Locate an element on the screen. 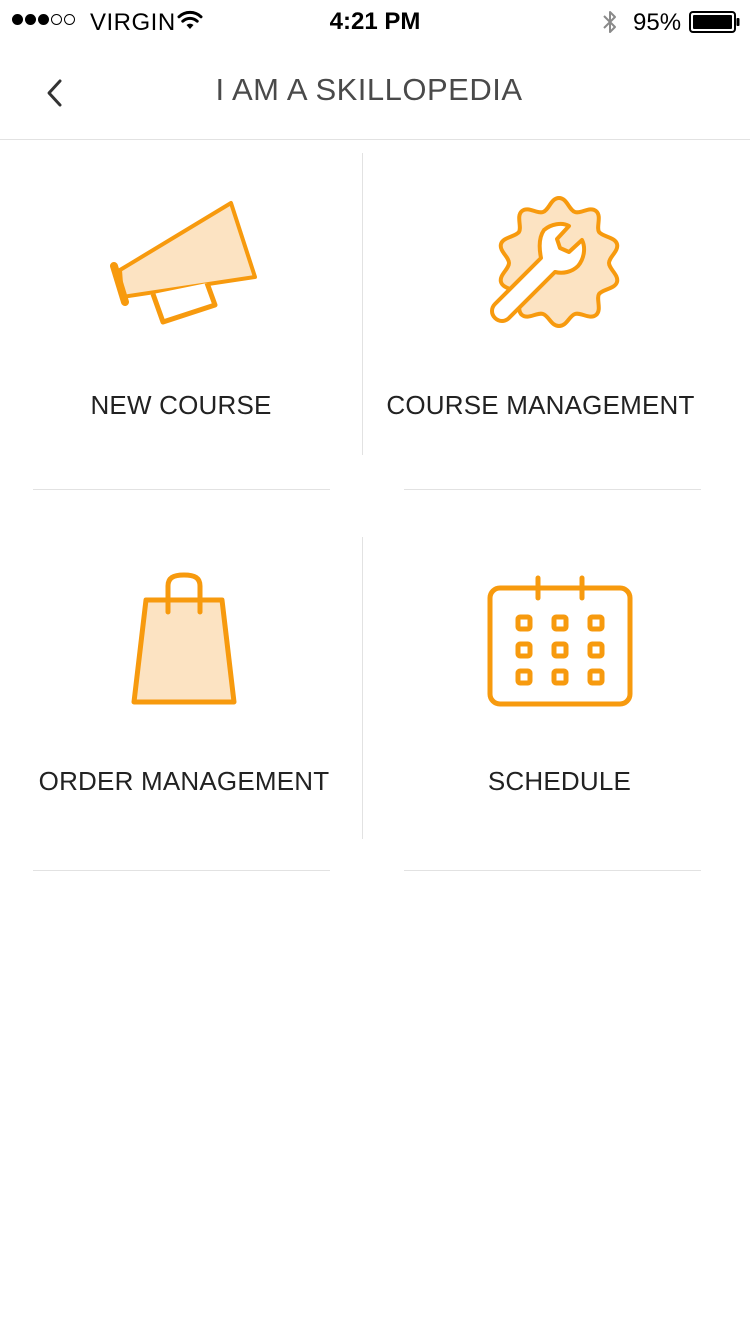  course-management-tile: COURSE MANAGEMENT is located at coordinates (556, 315).